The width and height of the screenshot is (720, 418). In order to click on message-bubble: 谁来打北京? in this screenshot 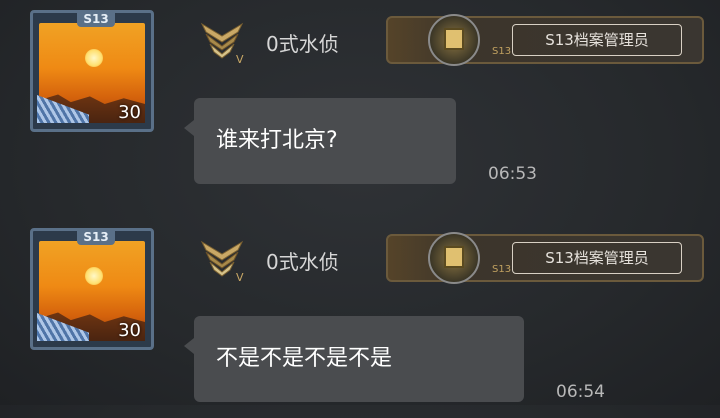, I will do `click(320, 141)`.